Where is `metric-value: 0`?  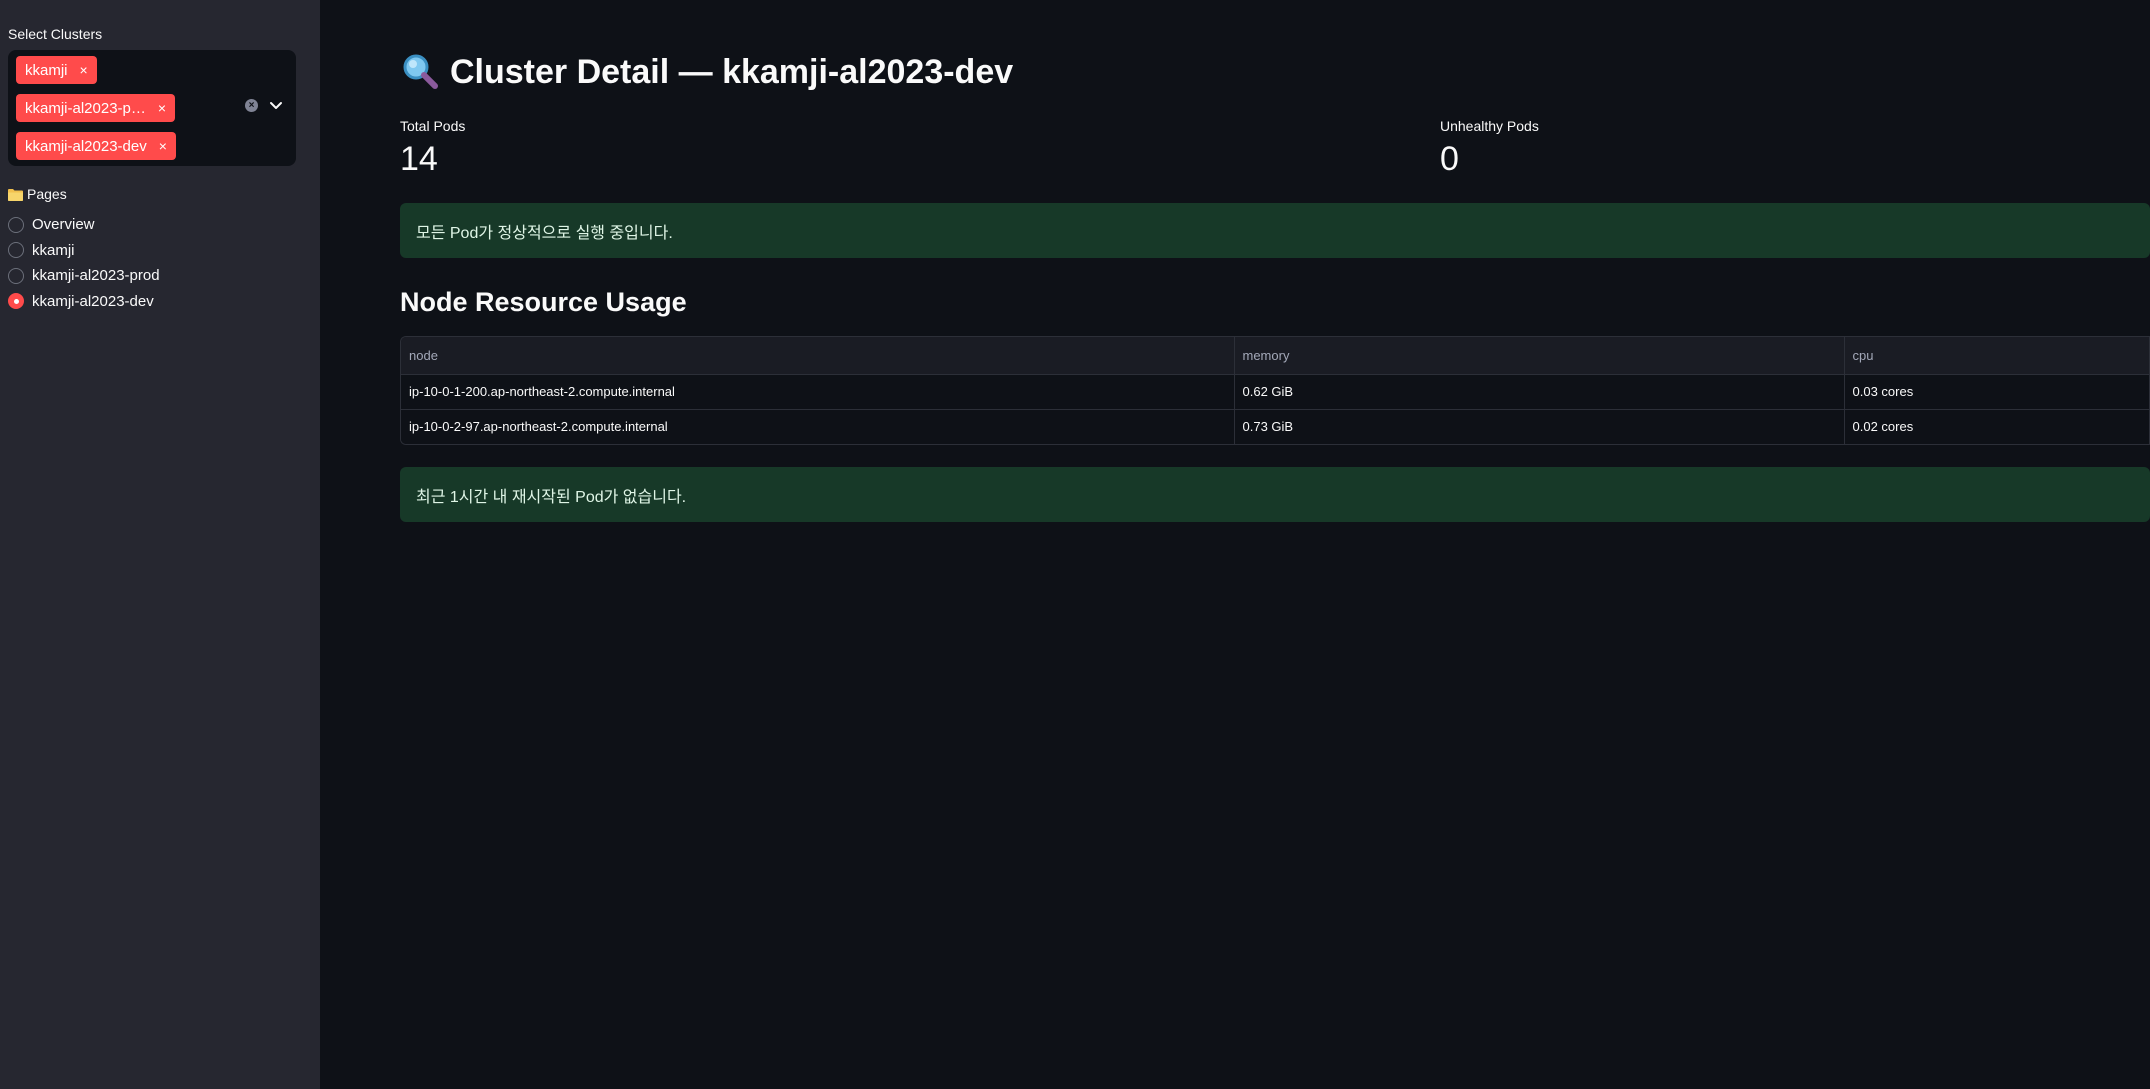
metric-value: 0 is located at coordinates (1449, 159).